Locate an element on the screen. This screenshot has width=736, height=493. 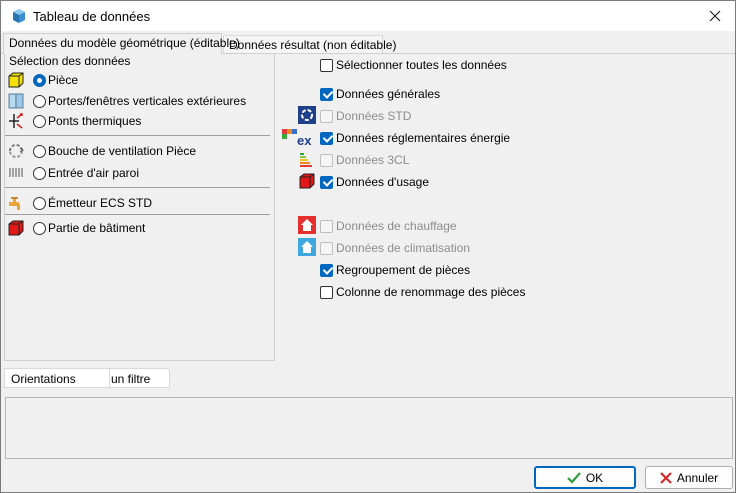
window-icon is located at coordinates (16, 101).